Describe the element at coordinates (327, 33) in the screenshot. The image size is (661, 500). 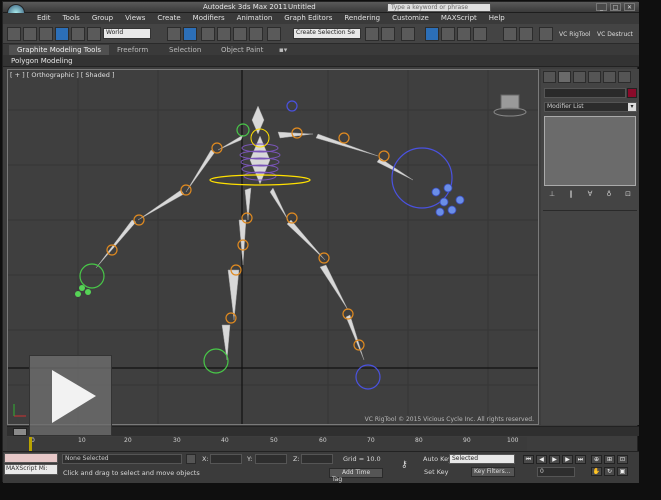
I see `named-selection-set: Create Selection Se` at that location.